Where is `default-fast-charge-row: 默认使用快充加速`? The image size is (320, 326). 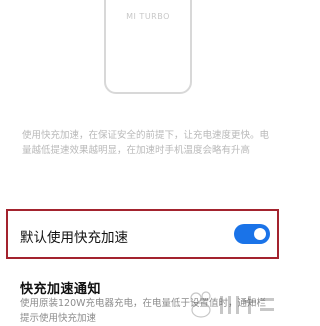
default-fast-charge-row: 默认使用快充加速 is located at coordinates (149, 234).